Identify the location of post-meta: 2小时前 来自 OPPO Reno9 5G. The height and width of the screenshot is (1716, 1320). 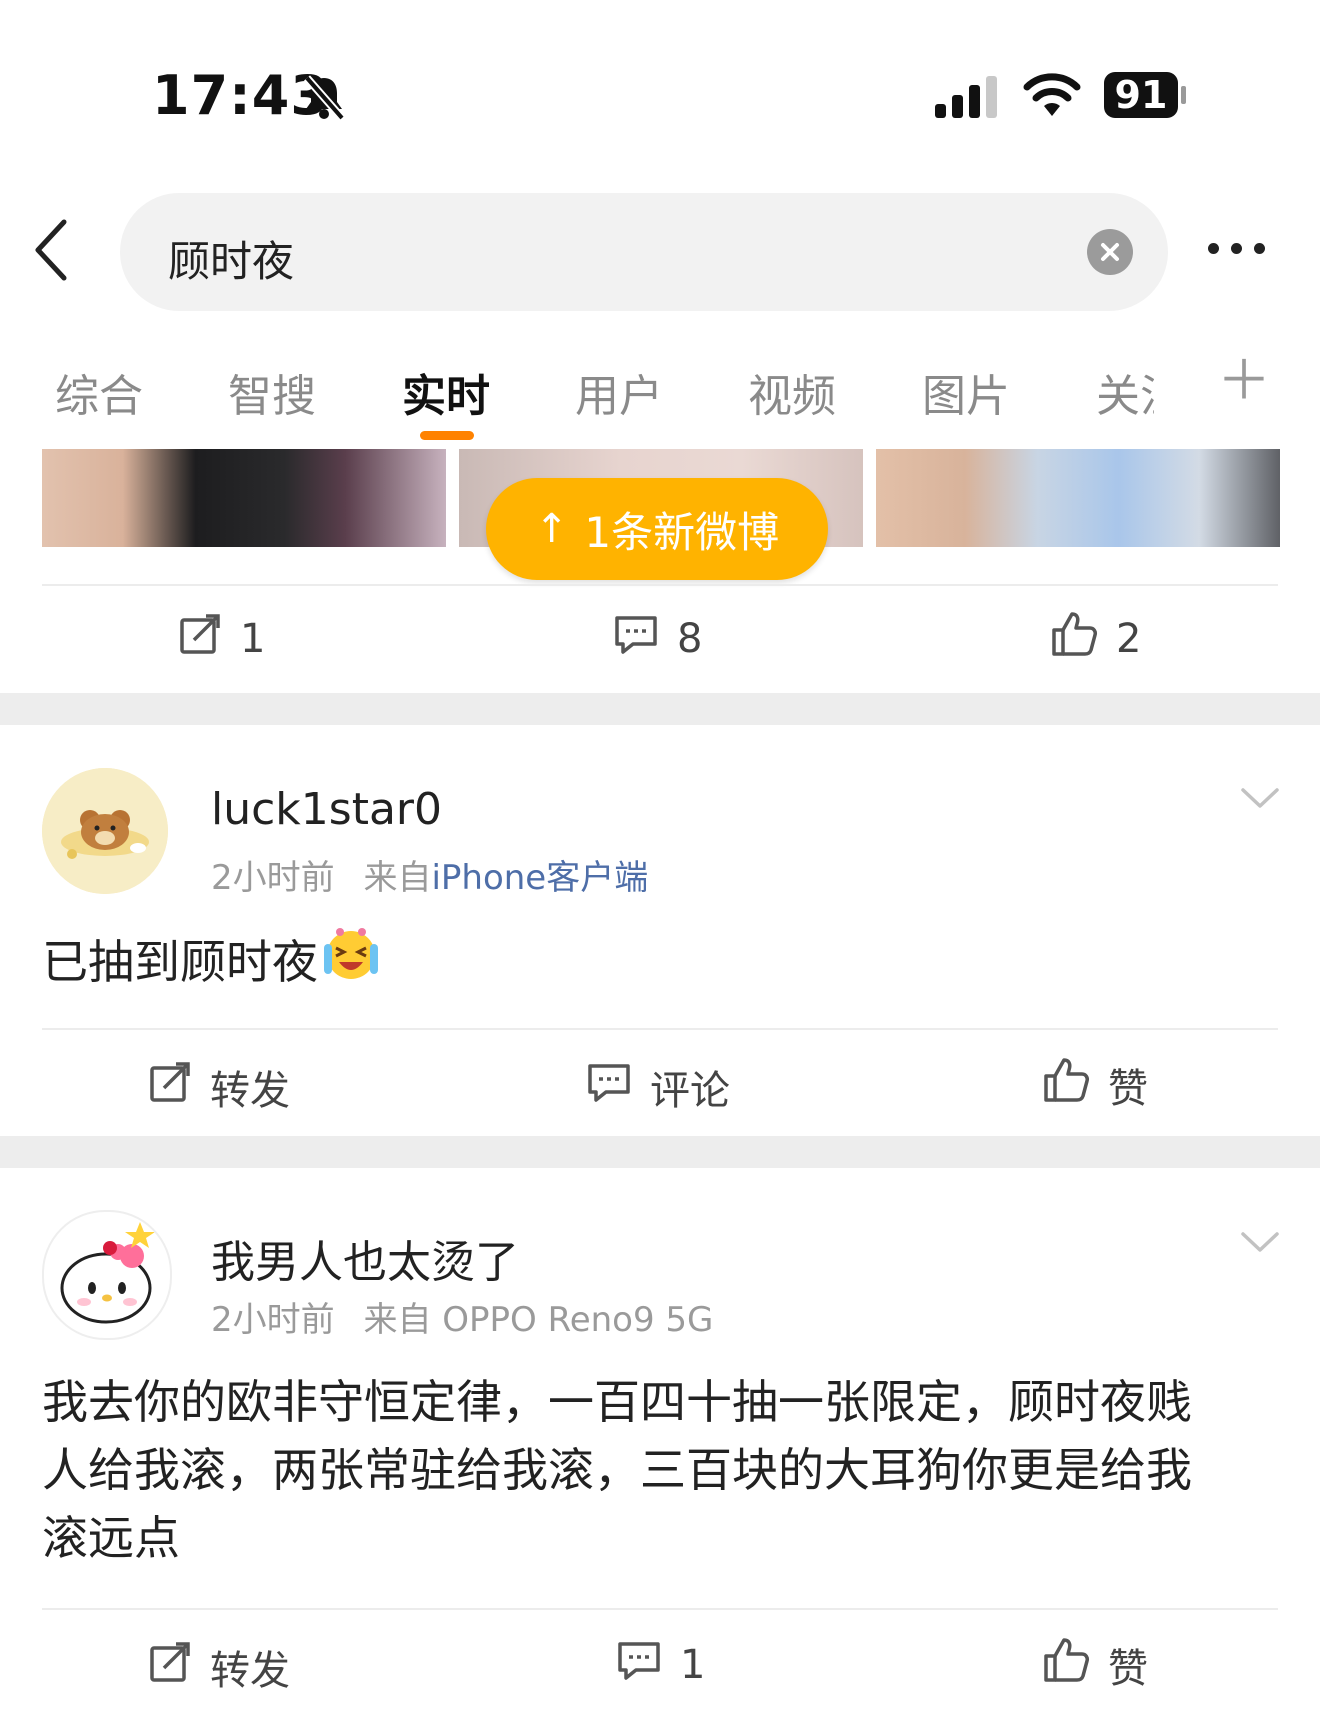
(462, 1316).